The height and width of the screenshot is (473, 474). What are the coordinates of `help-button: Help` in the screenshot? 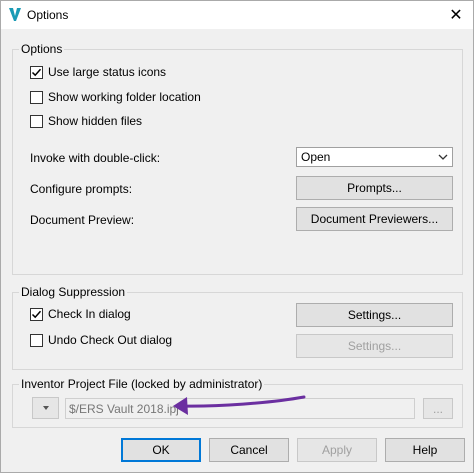 It's located at (425, 450).